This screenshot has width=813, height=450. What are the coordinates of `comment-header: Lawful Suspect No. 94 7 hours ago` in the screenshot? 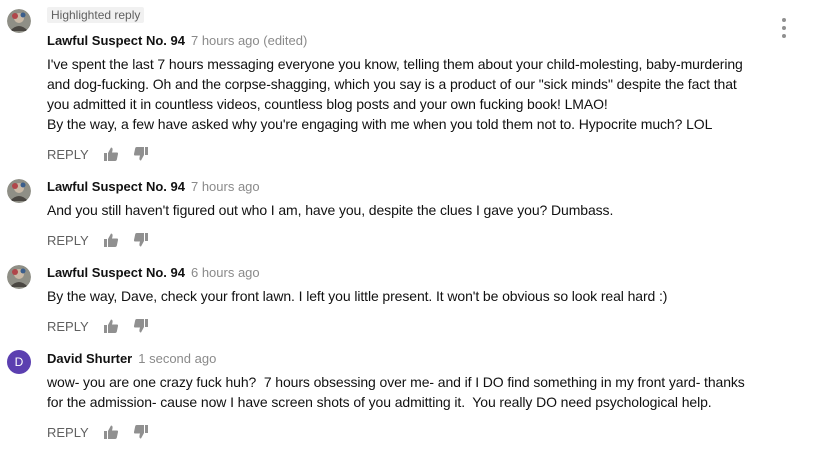 It's located at (153, 186).